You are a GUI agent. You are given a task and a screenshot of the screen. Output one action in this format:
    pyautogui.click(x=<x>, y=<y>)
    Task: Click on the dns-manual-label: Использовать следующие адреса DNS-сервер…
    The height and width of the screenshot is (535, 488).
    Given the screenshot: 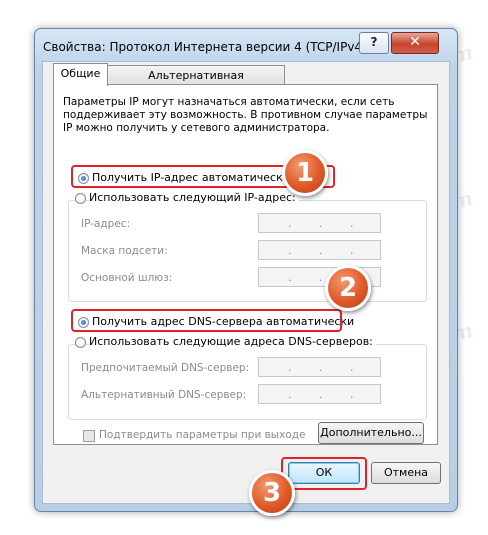 What is the action you would take?
    pyautogui.click(x=232, y=341)
    